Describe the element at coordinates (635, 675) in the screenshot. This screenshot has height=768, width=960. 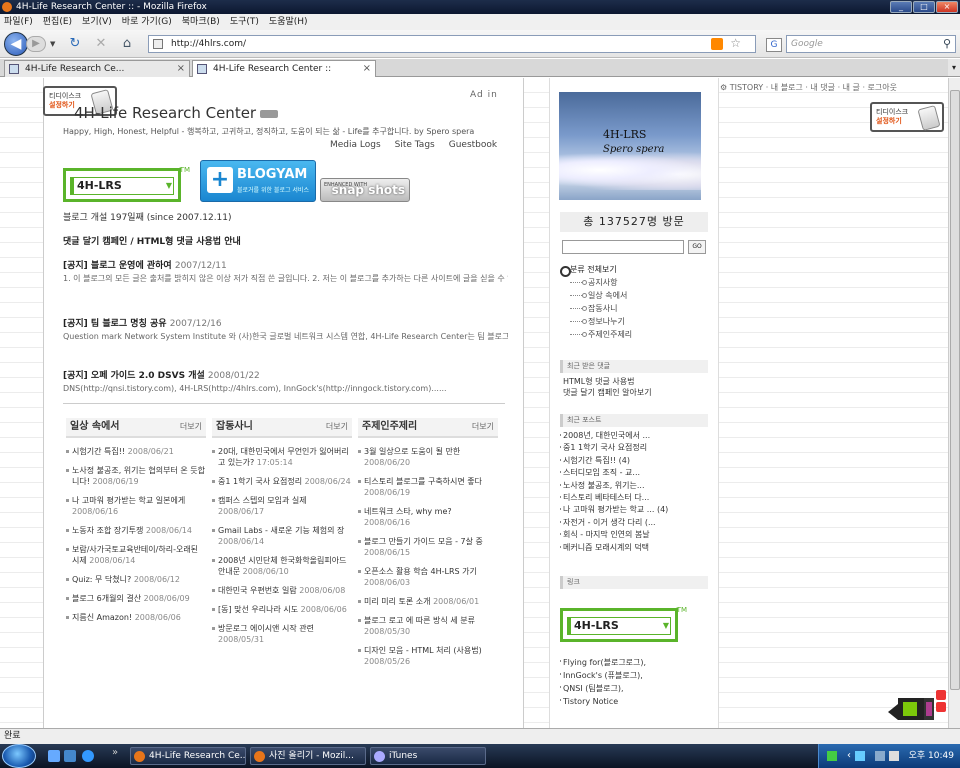
I see `list-item: InnGock's (퓨블로그),` at that location.